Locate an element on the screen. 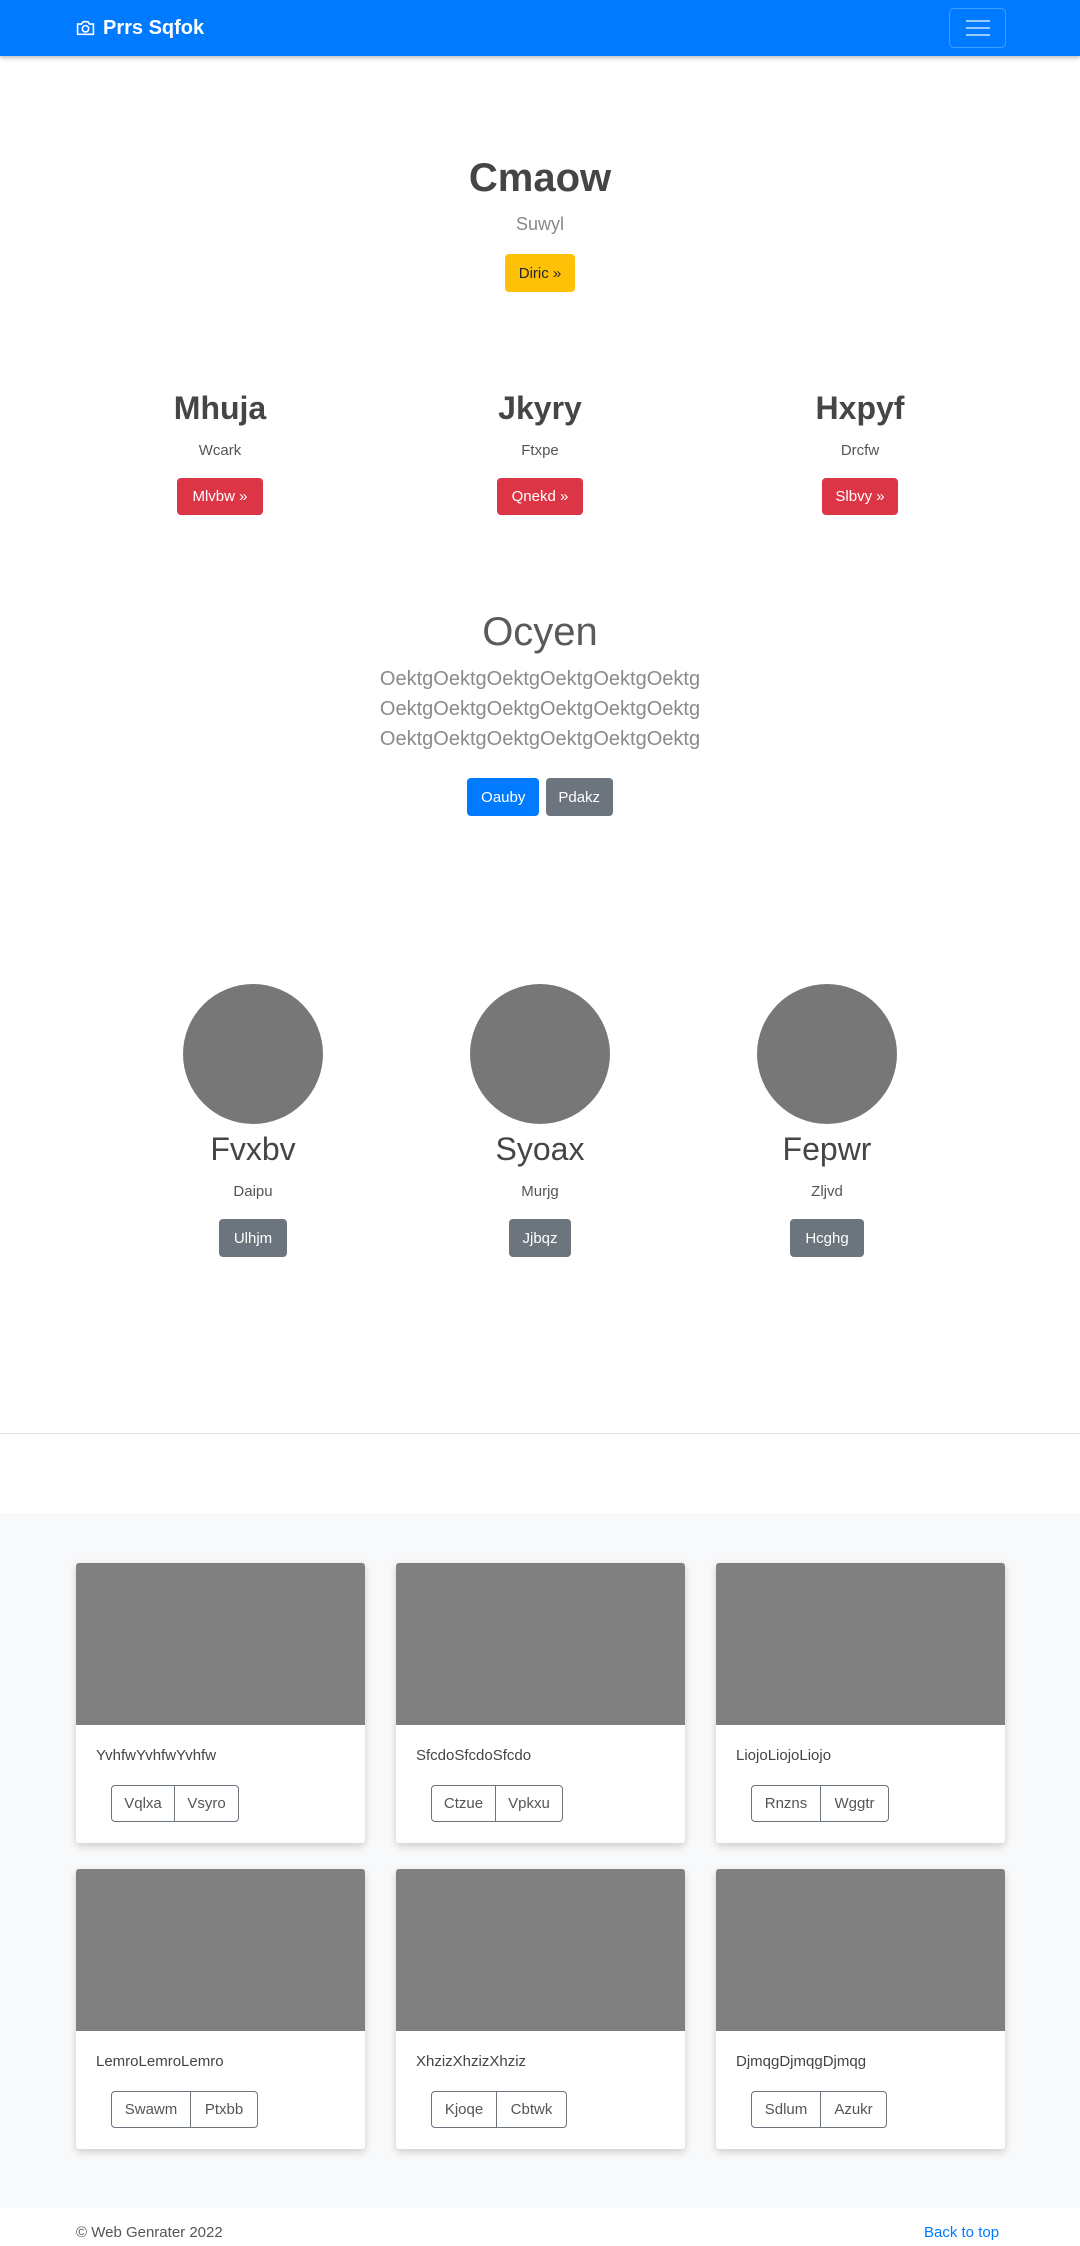 Image resolution: width=1080 pixels, height=2246 pixels. column-title: Hxpyf is located at coordinates (860, 408).